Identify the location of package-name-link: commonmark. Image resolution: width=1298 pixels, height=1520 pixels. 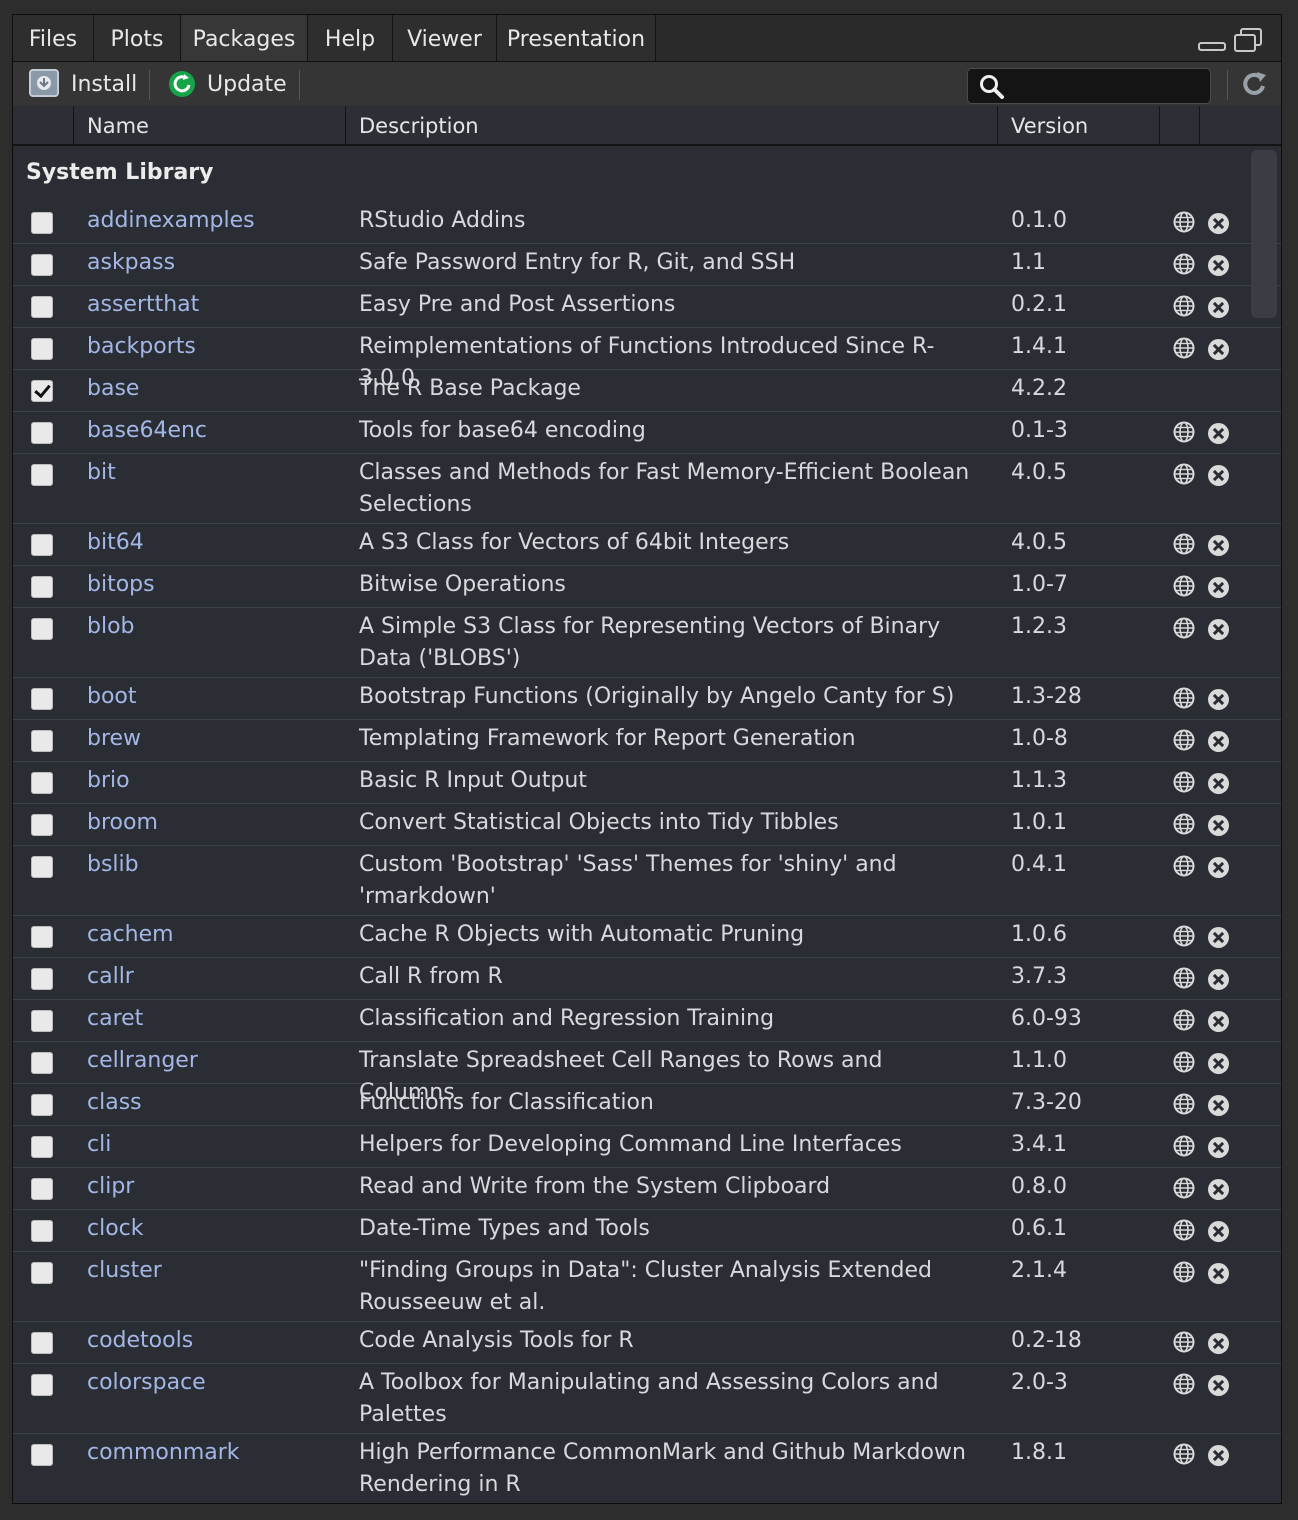
(163, 1452).